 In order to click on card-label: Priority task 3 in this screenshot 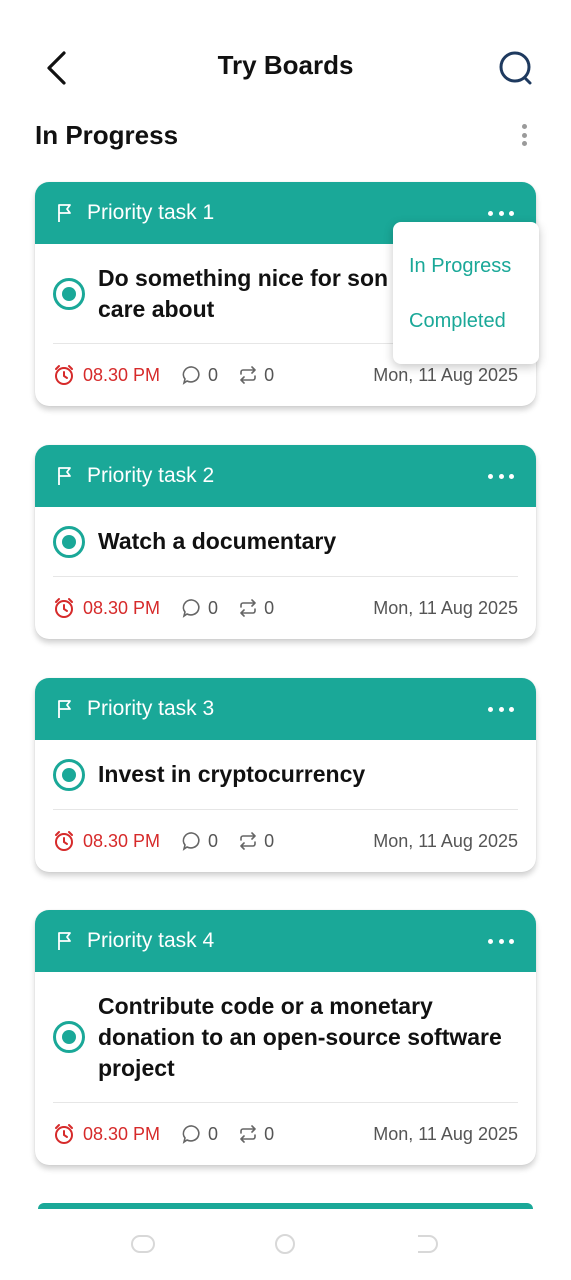, I will do `click(151, 708)`.